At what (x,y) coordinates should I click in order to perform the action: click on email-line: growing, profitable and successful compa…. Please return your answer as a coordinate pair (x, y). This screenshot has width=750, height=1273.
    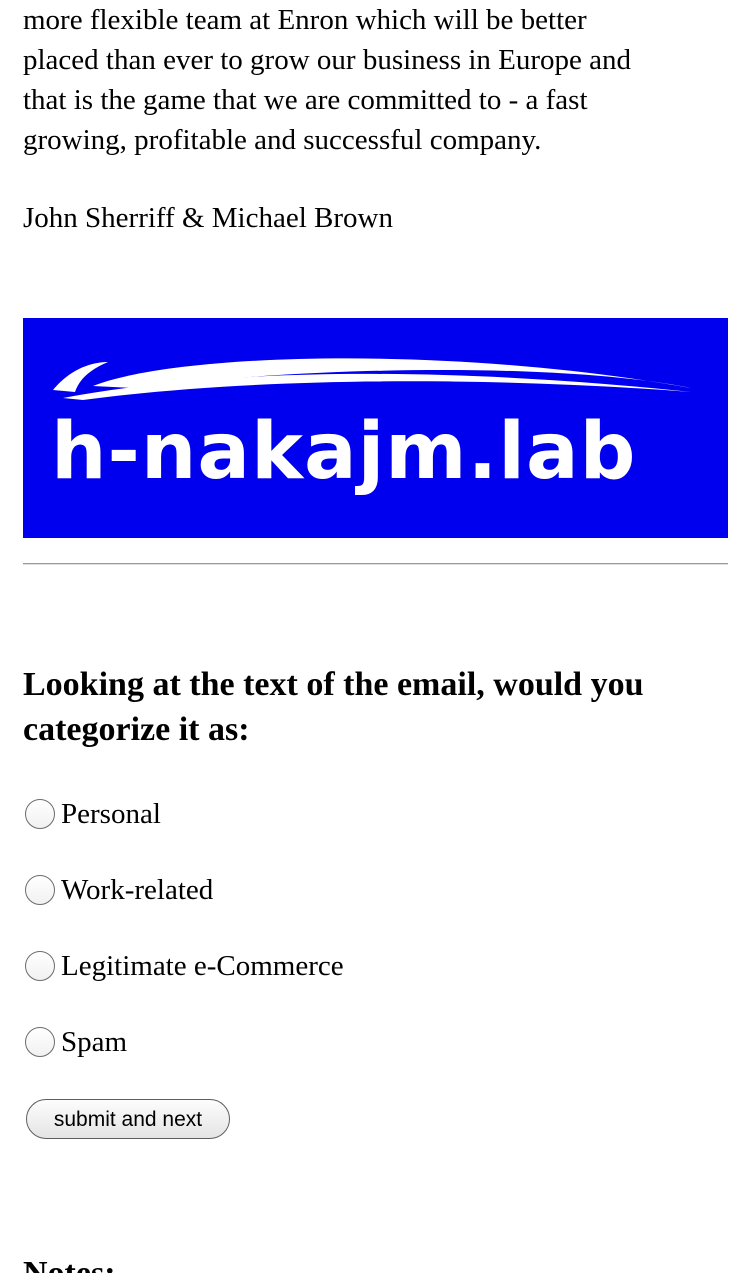
    Looking at the image, I should click on (282, 140).